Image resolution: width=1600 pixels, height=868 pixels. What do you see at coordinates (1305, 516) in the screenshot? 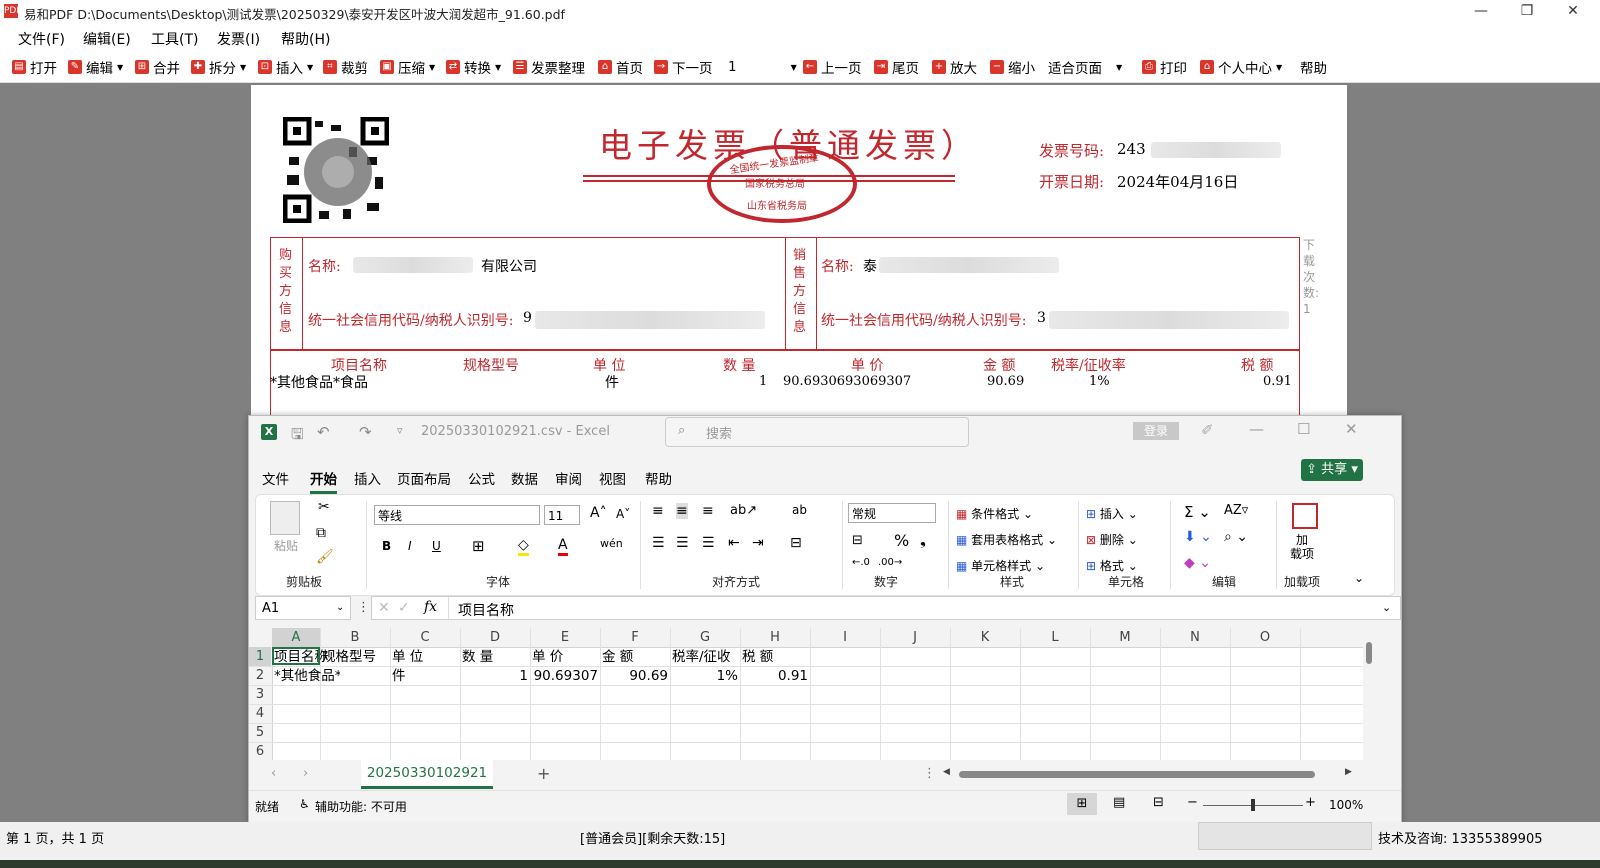
I see `addins-icon` at bounding box center [1305, 516].